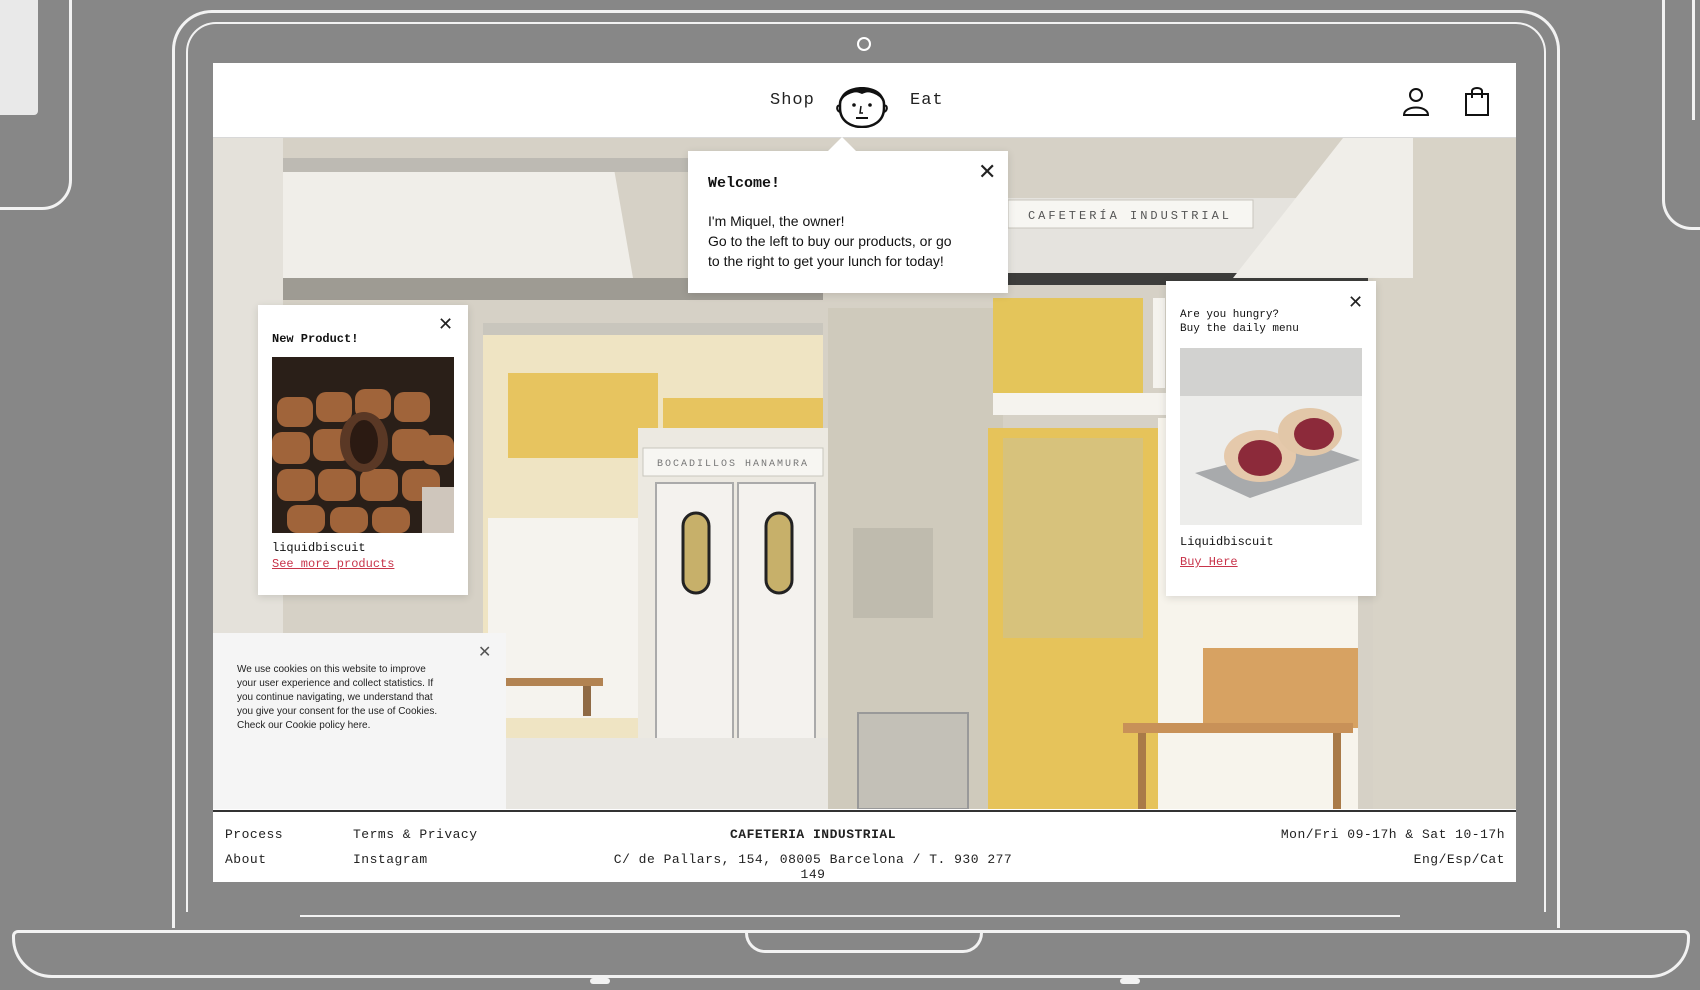 This screenshot has height=990, width=1700. Describe the element at coordinates (864, 44) in the screenshot. I see `webcam-icon` at that location.